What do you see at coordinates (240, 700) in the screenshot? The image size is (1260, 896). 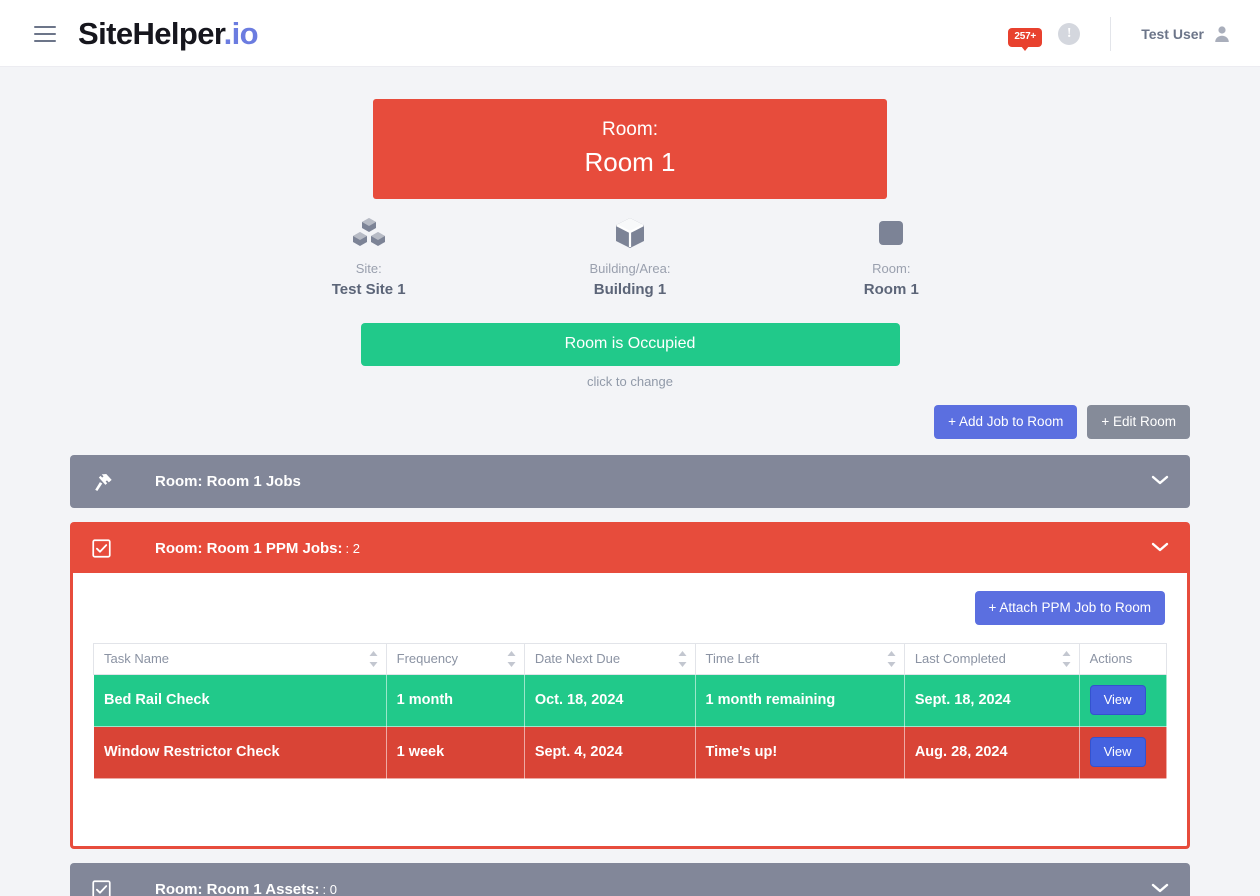 I see `cell-task-name: Bed Rail Check` at bounding box center [240, 700].